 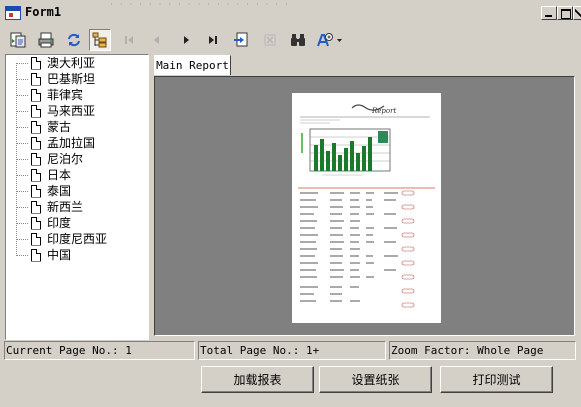 What do you see at coordinates (43, 223) in the screenshot?
I see `tree-item: 印度` at bounding box center [43, 223].